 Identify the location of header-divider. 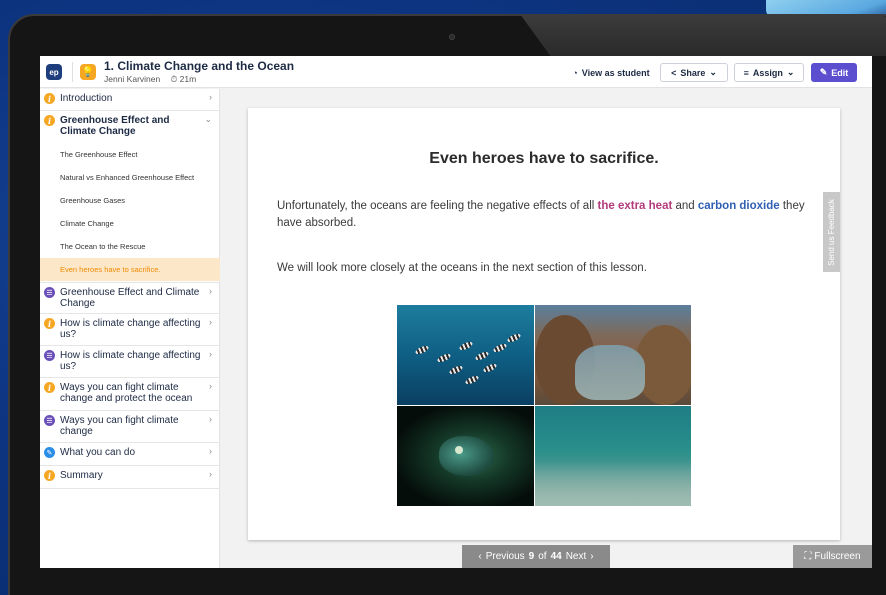
(72, 72).